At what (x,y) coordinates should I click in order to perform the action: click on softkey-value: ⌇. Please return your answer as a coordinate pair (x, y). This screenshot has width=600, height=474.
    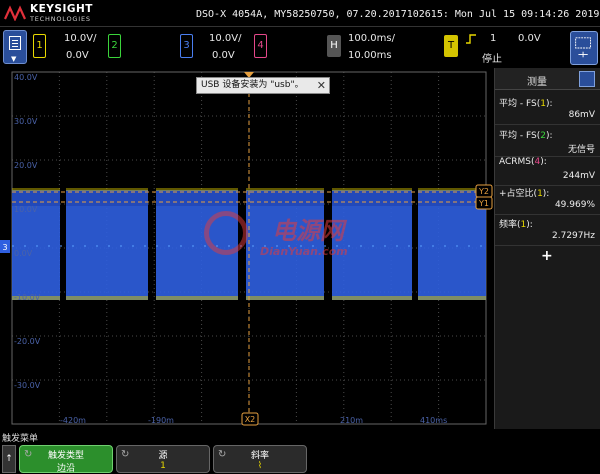
    Looking at the image, I should click on (260, 466).